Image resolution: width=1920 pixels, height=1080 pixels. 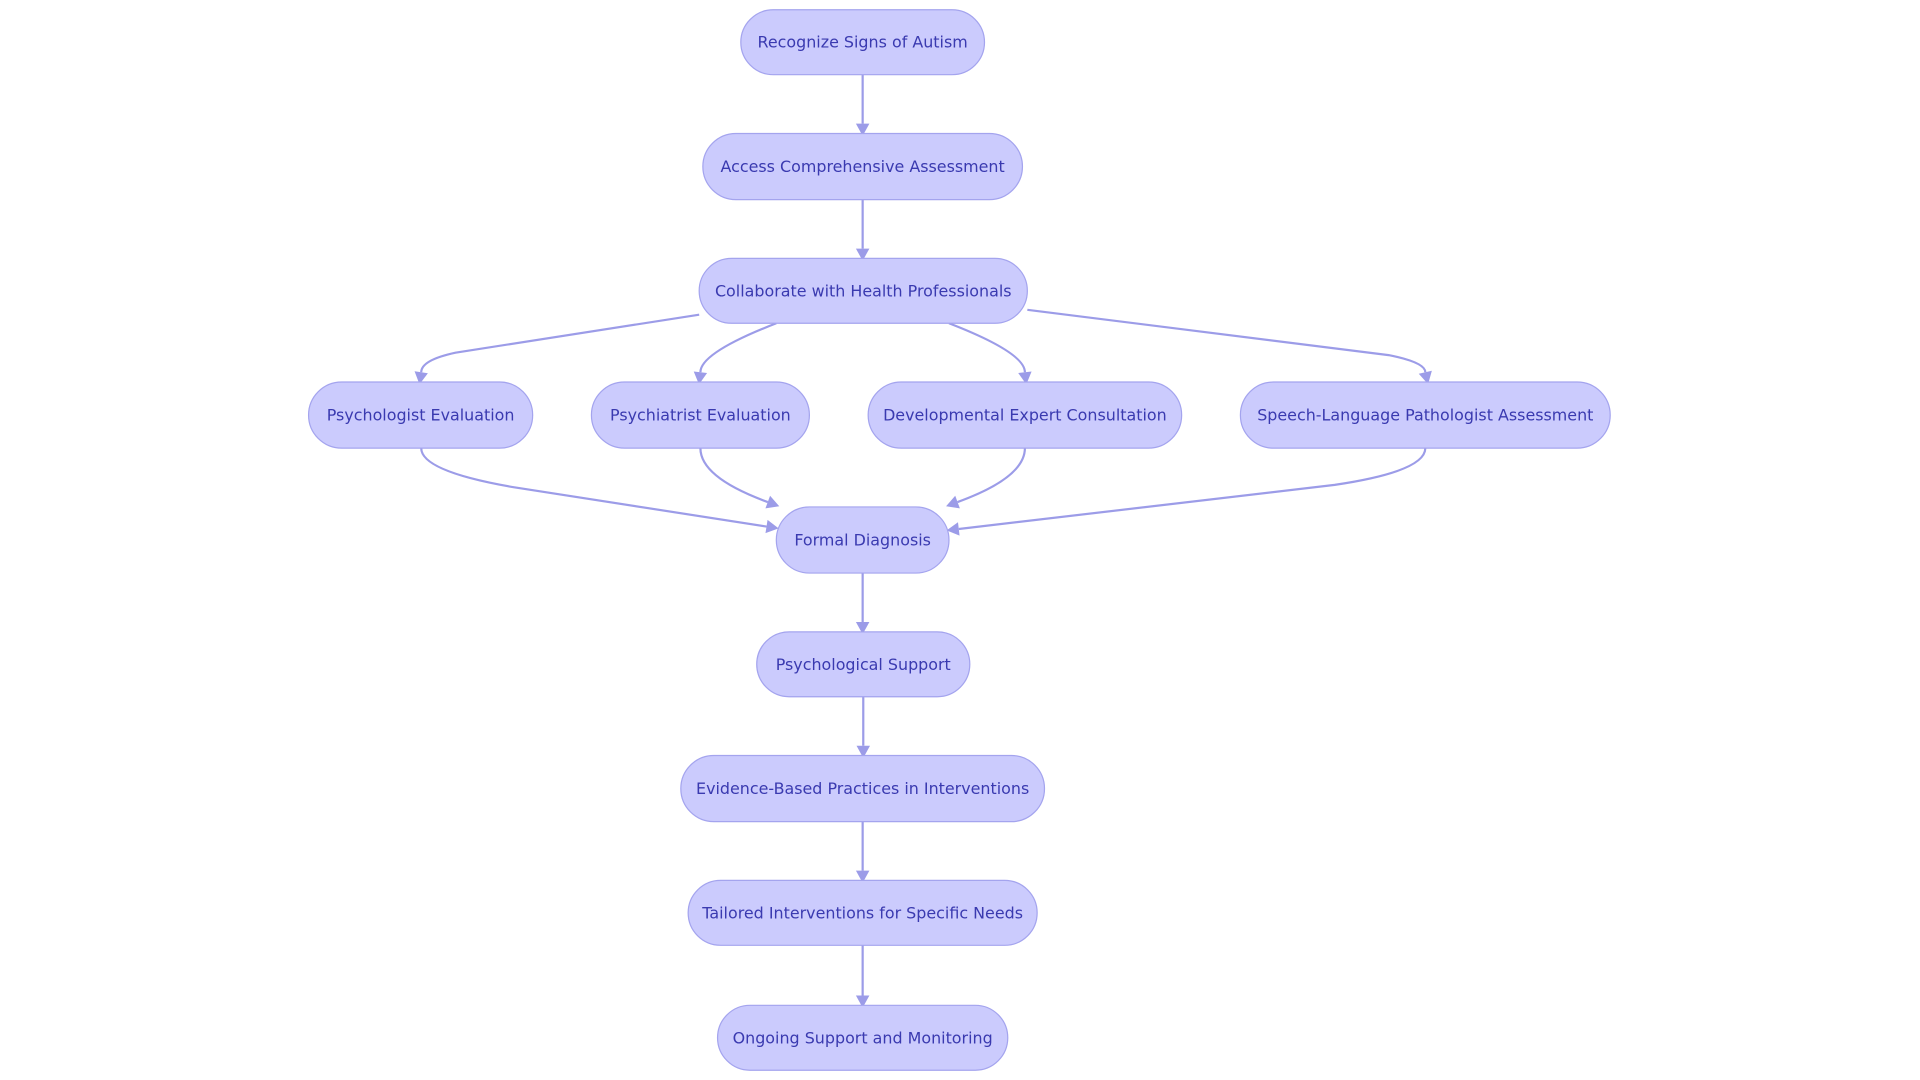 I want to click on node-label: Psychological Support, so click(x=863, y=664).